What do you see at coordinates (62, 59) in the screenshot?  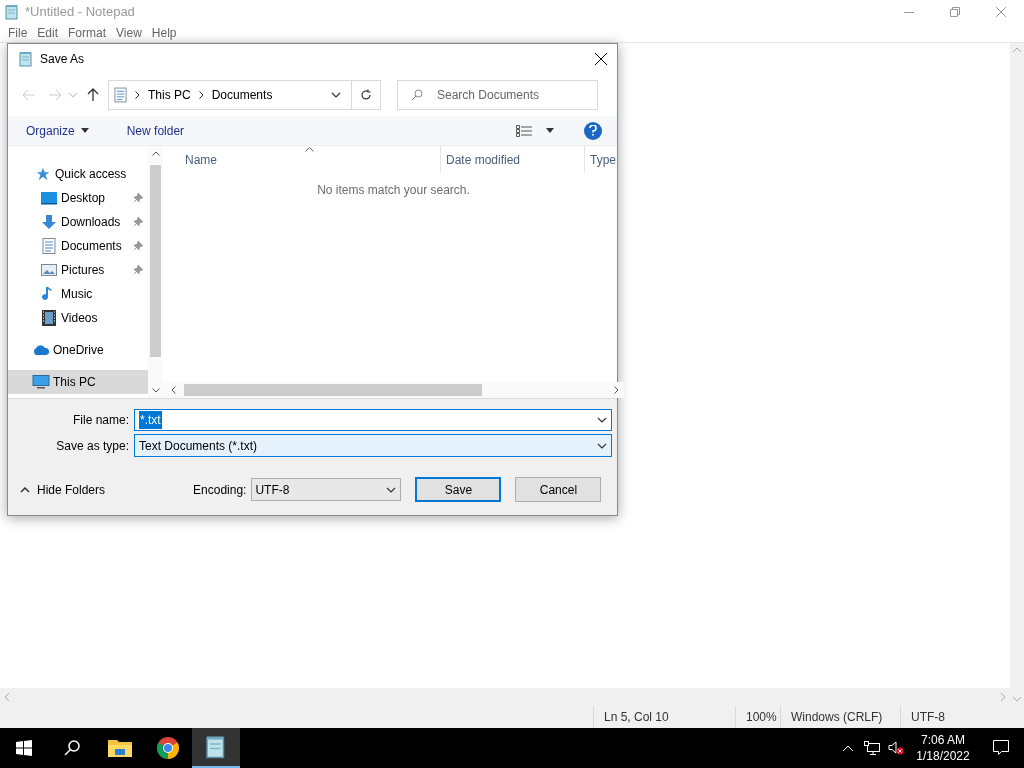 I see `dialog-title: Save As` at bounding box center [62, 59].